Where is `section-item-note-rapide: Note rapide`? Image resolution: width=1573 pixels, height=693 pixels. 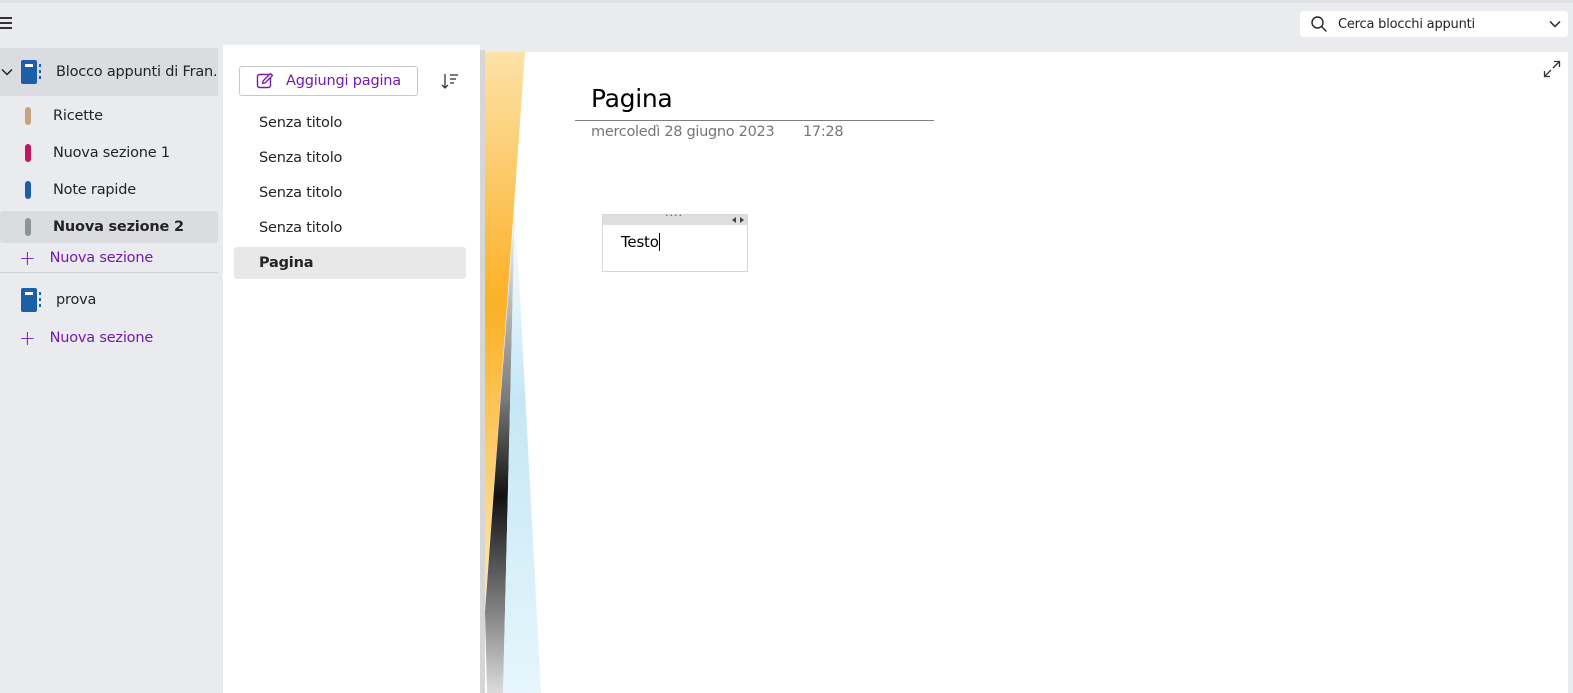
section-item-note-rapide: Note rapide is located at coordinates (109, 190).